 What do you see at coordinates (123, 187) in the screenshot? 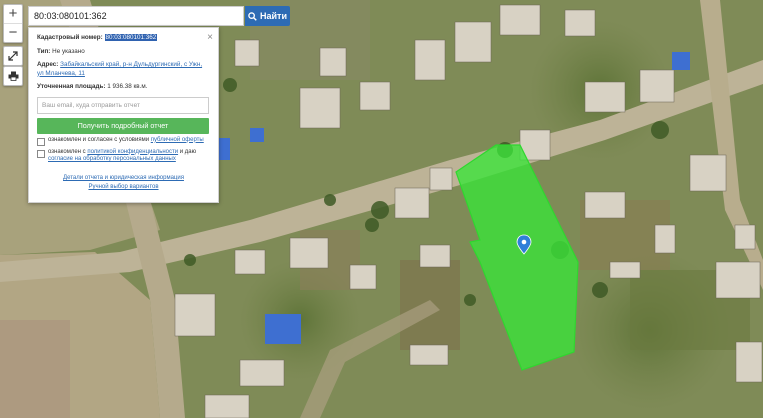
I see `manual-selection-link: Ручной выбор вариантов` at bounding box center [123, 187].